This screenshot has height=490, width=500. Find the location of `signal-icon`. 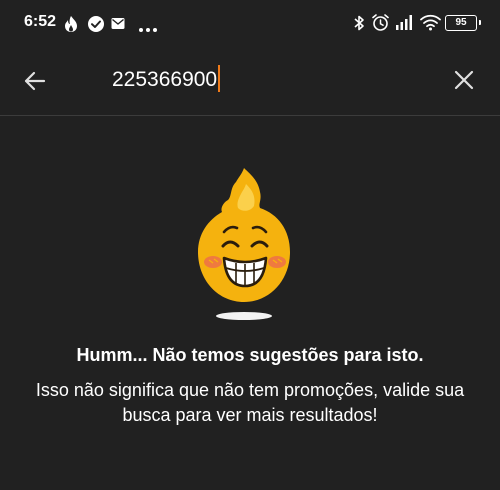

signal-icon is located at coordinates (404, 25).